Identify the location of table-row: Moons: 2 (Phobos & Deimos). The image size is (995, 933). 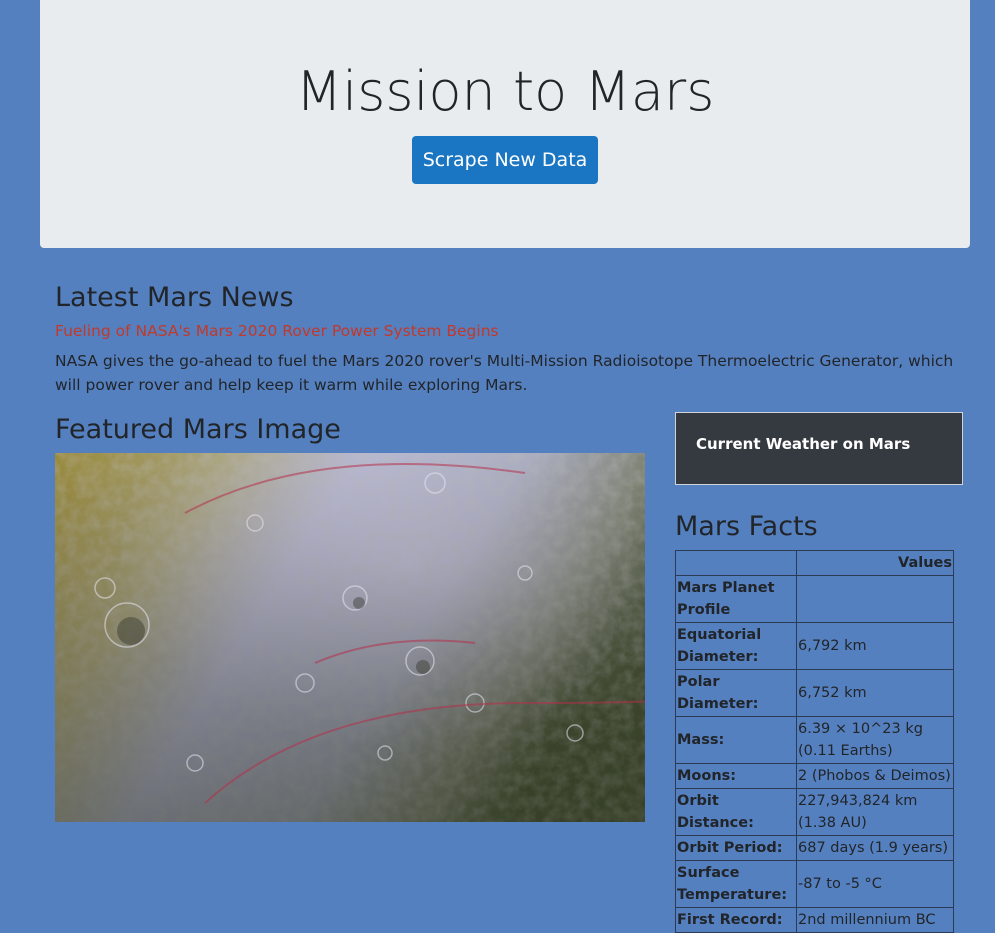
(814, 776).